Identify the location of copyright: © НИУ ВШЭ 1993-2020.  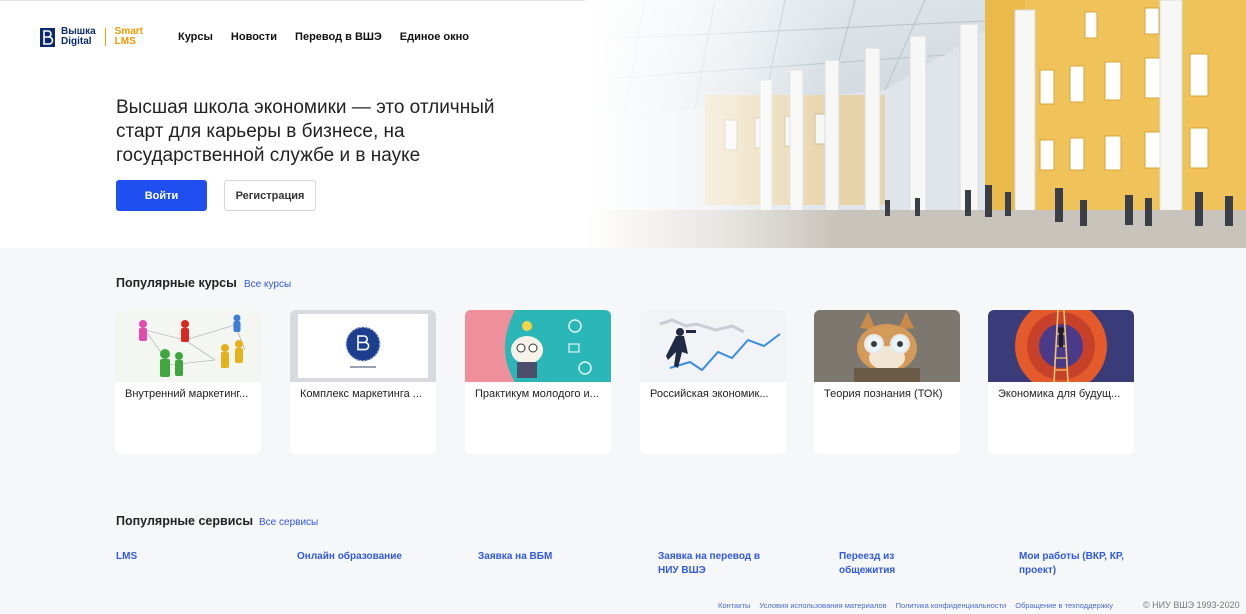
(1191, 605).